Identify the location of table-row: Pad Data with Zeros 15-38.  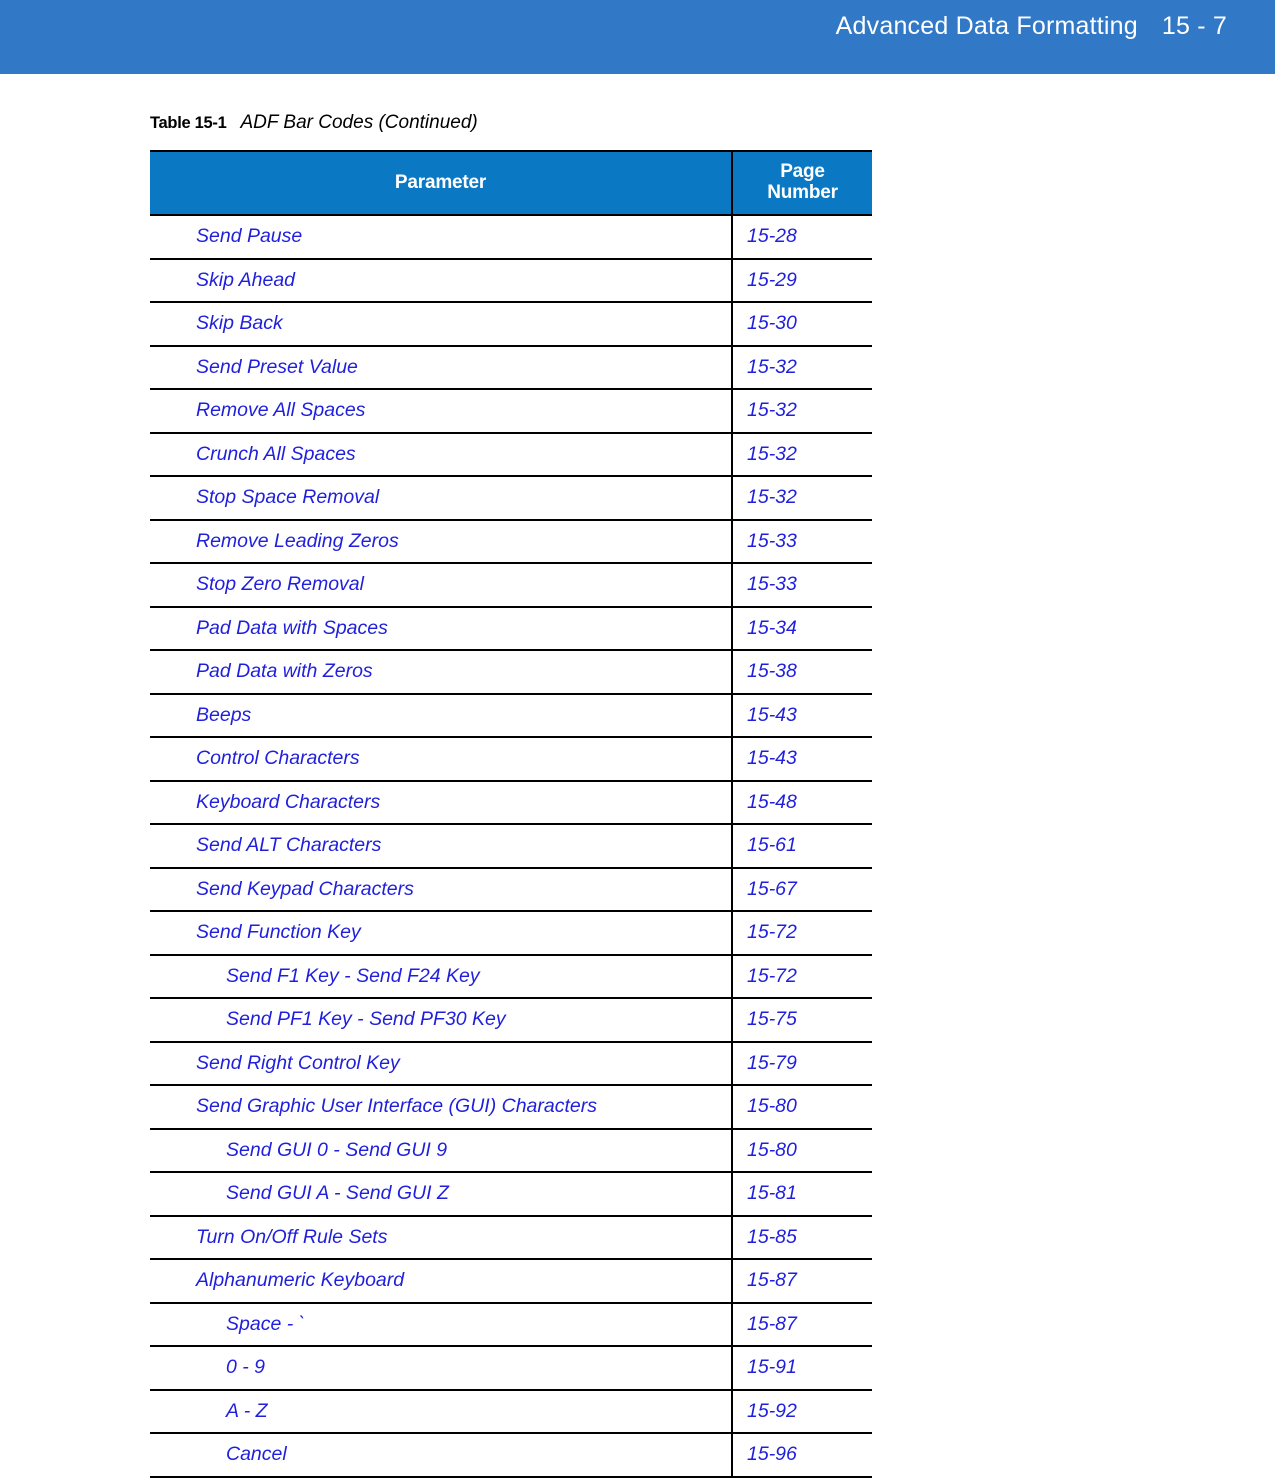
(511, 672).